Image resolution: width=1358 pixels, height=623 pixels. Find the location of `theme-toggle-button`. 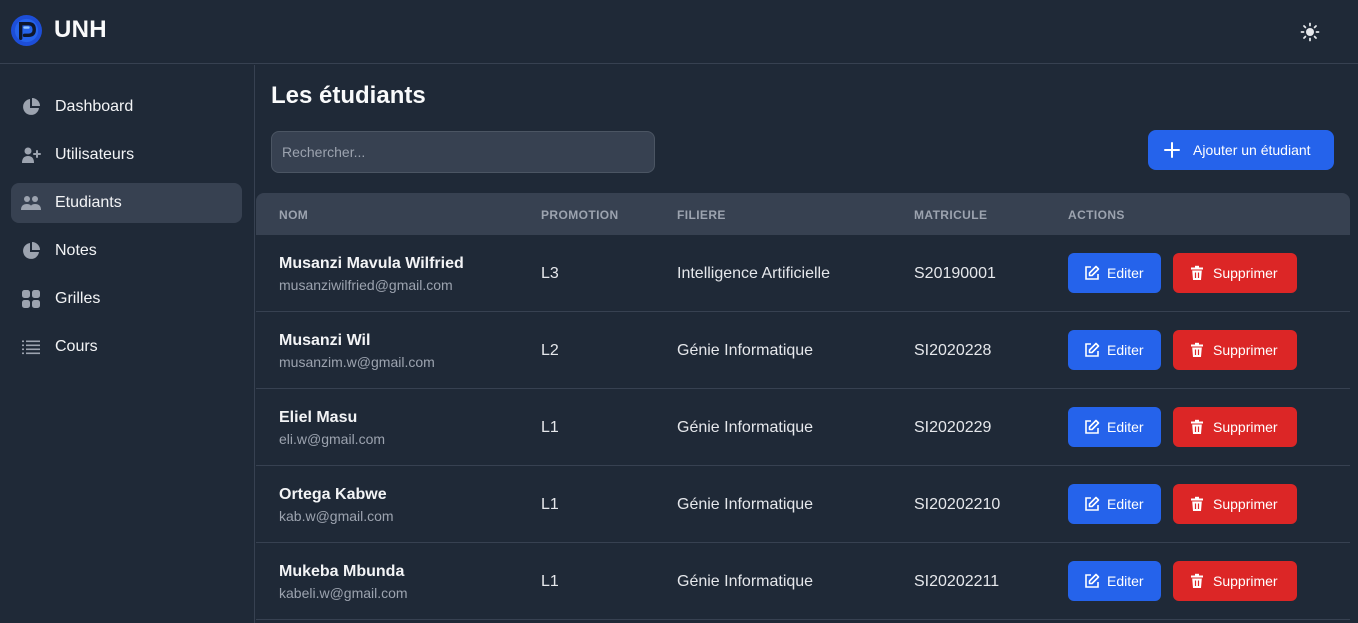

theme-toggle-button is located at coordinates (1310, 32).